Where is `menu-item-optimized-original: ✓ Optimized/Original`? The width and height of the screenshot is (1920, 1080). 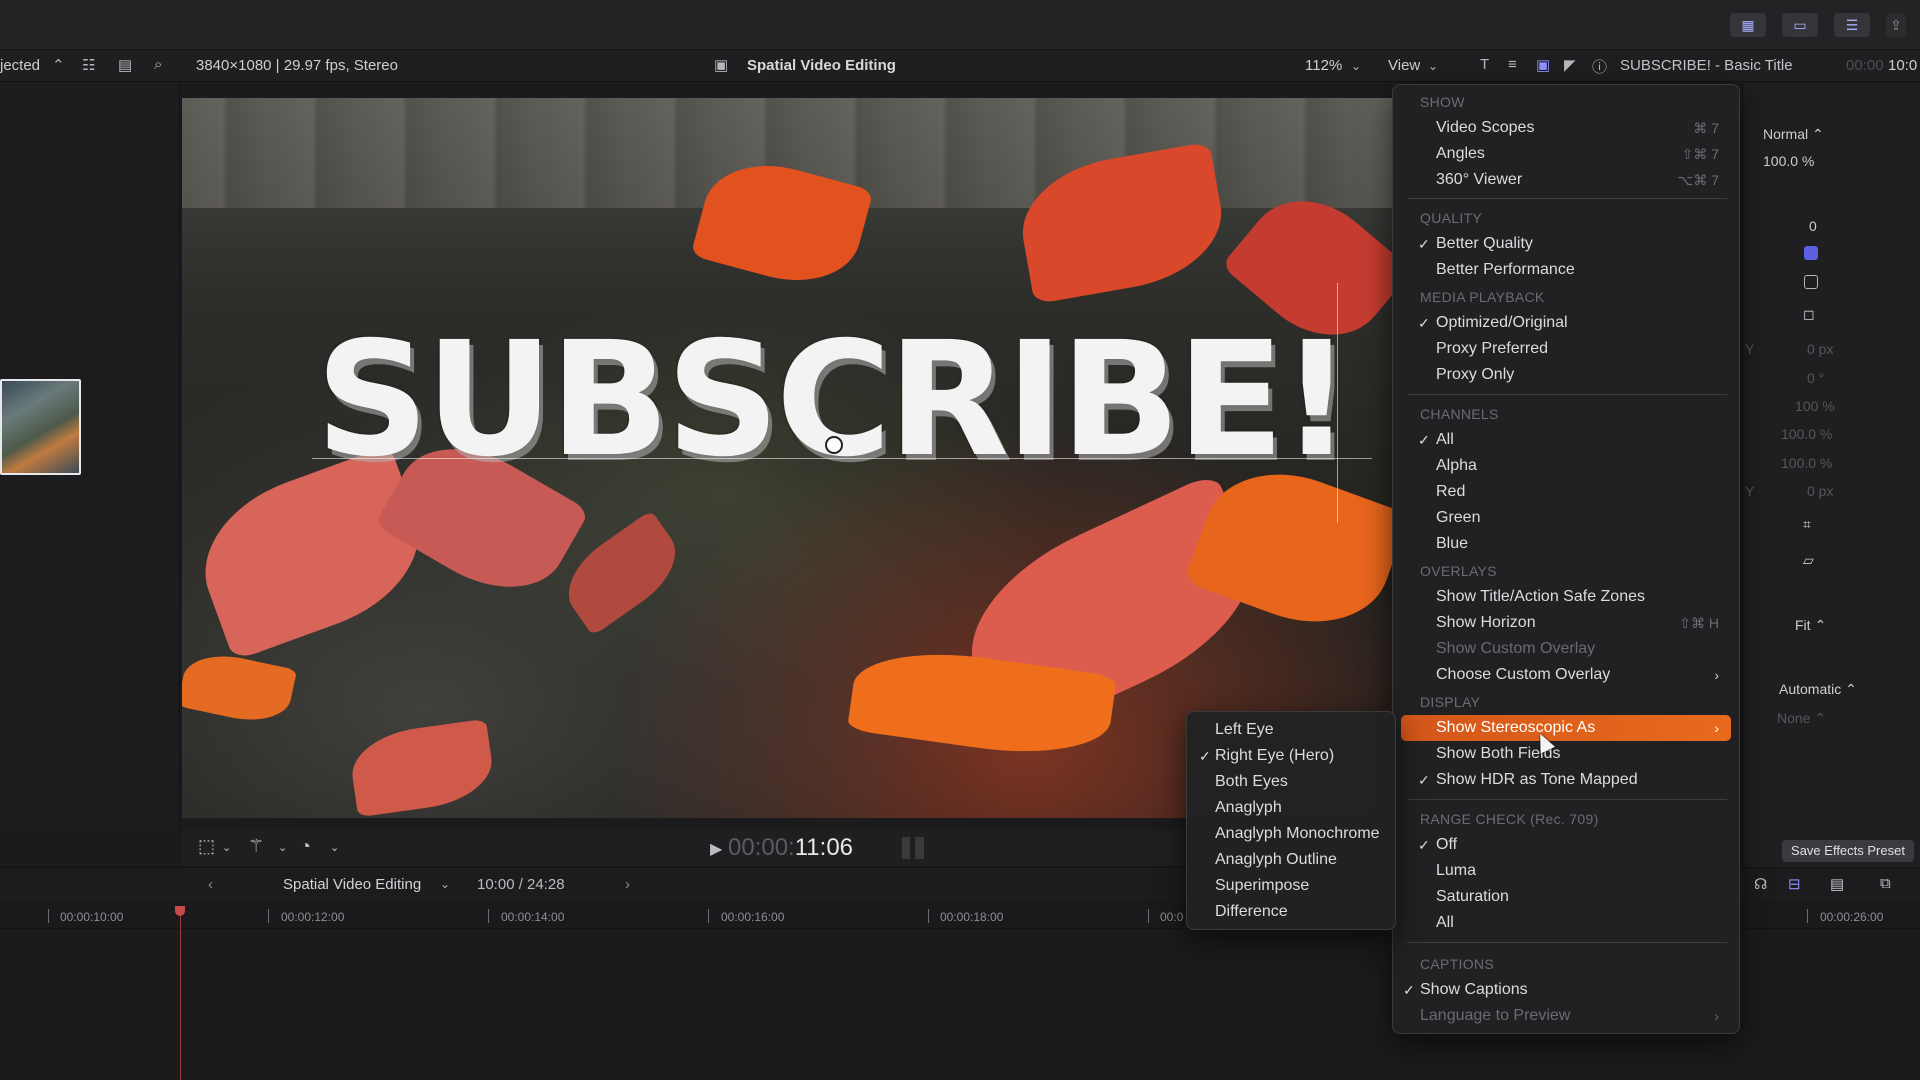 menu-item-optimized-original: ✓ Optimized/Original is located at coordinates (1566, 323).